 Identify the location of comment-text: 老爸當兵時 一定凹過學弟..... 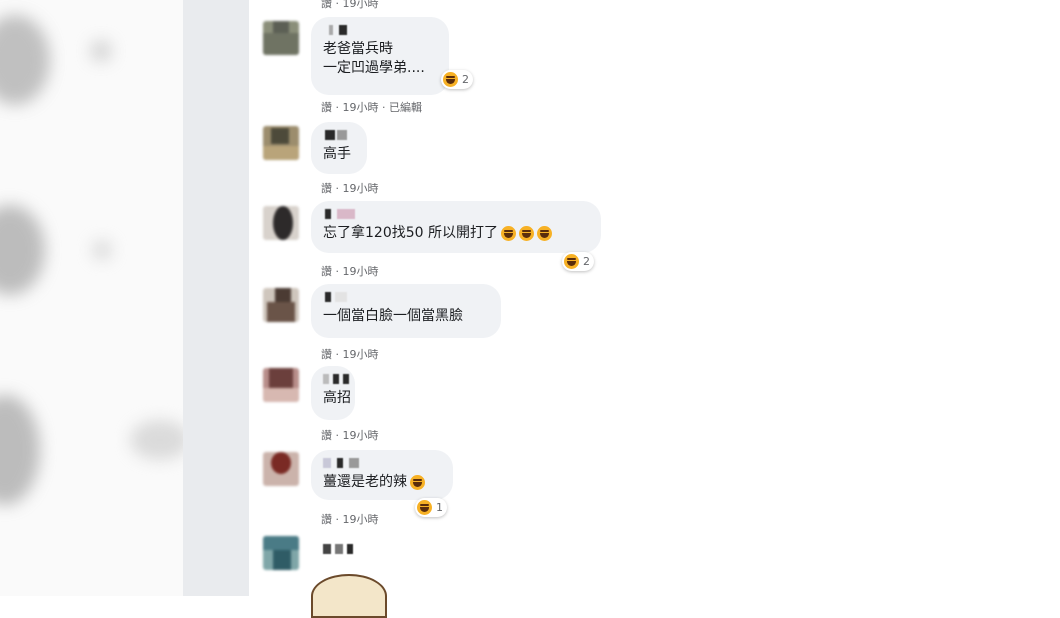
(374, 58).